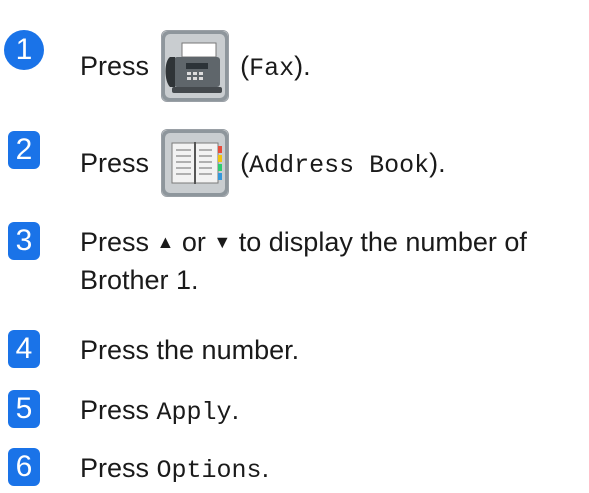 This screenshot has height=493, width=589. What do you see at coordinates (24, 467) in the screenshot?
I see `step-number-badge: 6` at bounding box center [24, 467].